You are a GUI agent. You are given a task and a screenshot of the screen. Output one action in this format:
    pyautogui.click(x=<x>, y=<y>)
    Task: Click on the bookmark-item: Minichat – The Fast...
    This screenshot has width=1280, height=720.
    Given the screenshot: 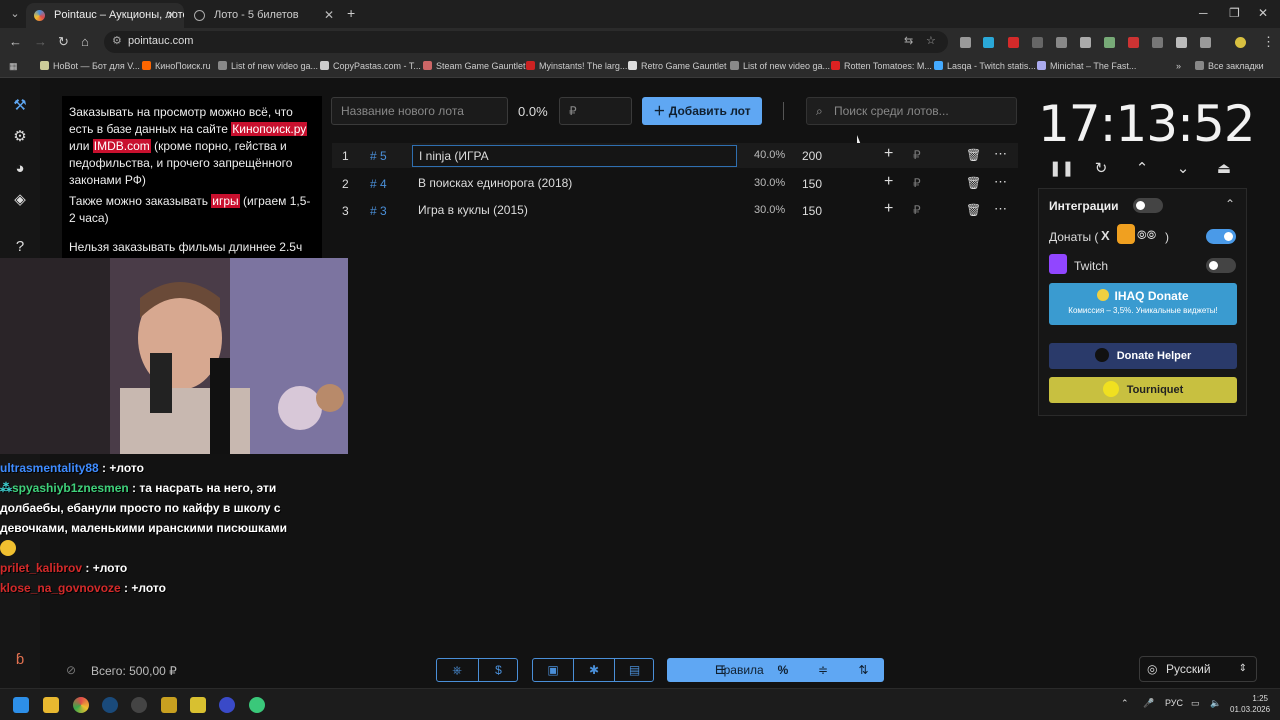 What is the action you would take?
    pyautogui.click(x=1086, y=66)
    